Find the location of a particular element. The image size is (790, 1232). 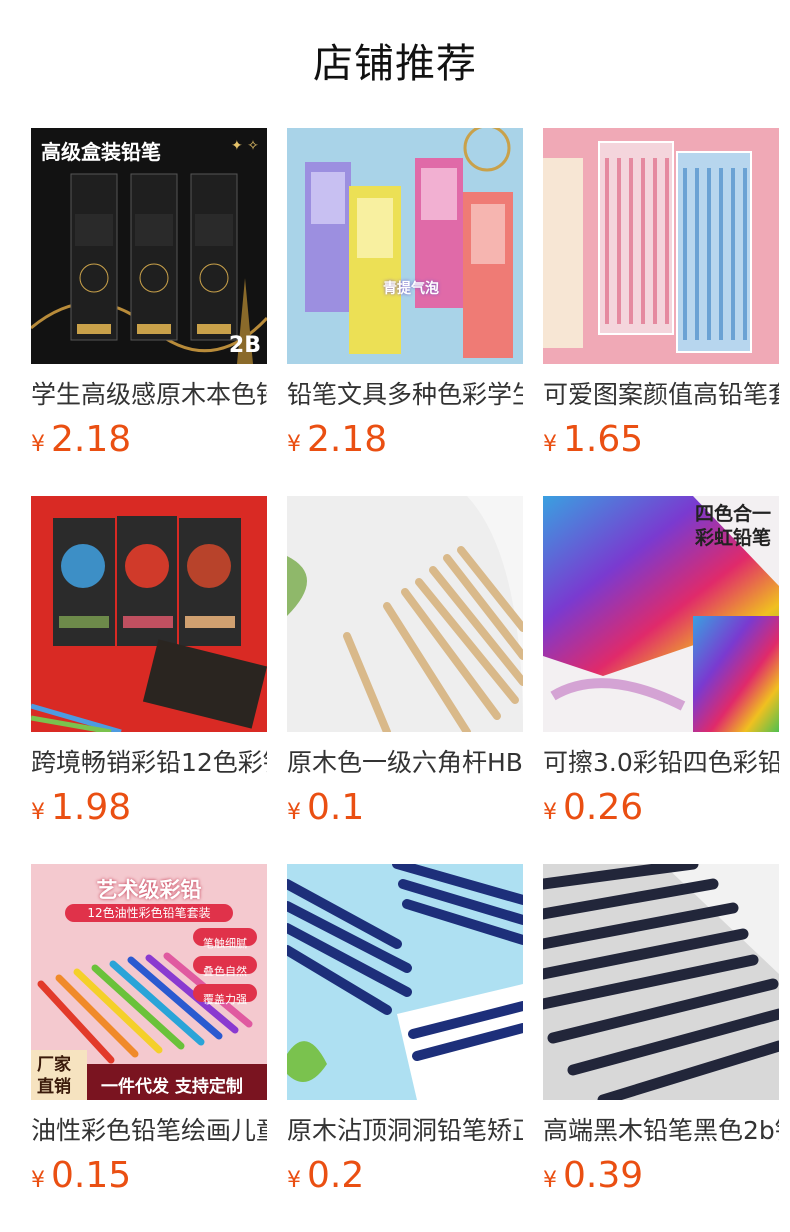

footer-line: 直销 is located at coordinates (54, 1087).